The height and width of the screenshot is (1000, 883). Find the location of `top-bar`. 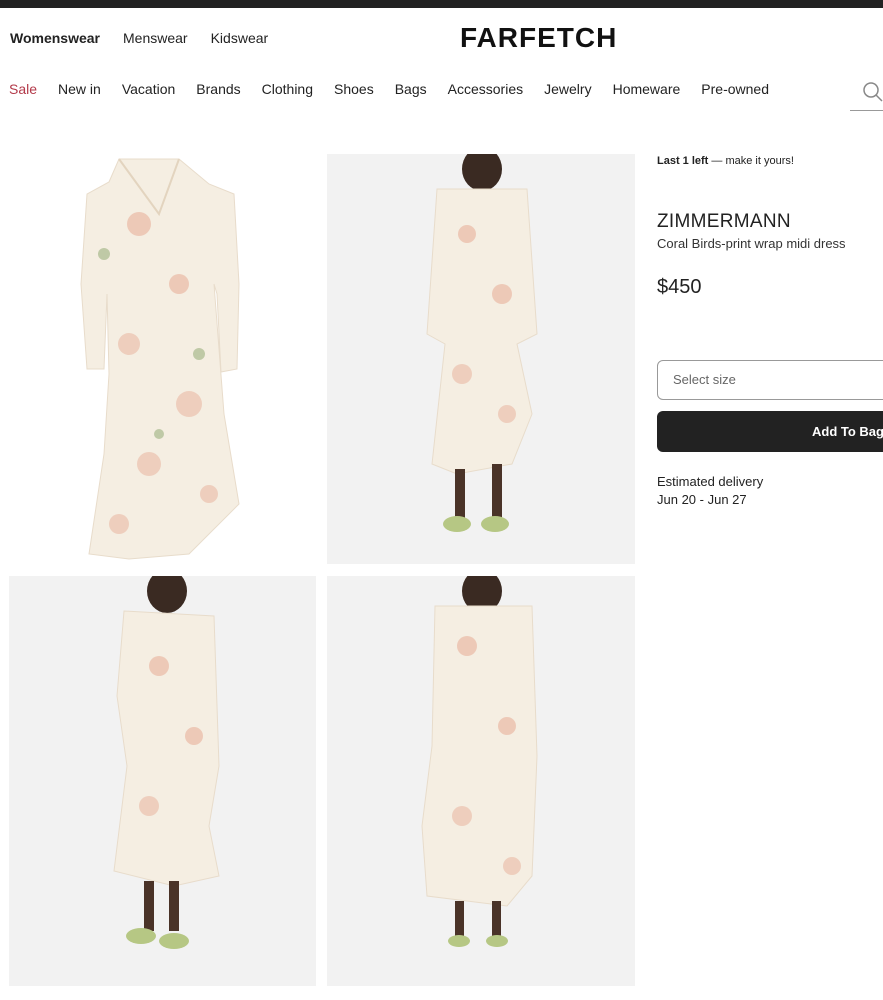

top-bar is located at coordinates (441, 4).